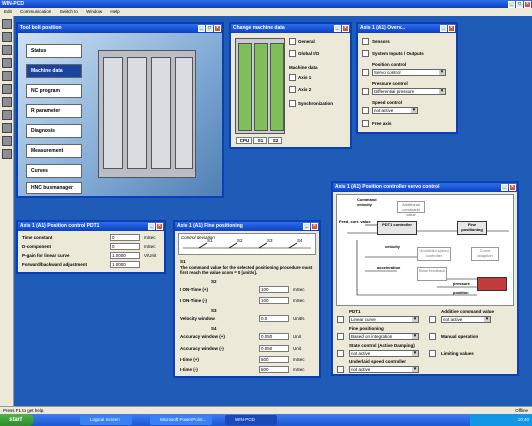  Describe the element at coordinates (466, 319) in the screenshot. I see `additive-select: not active` at that location.